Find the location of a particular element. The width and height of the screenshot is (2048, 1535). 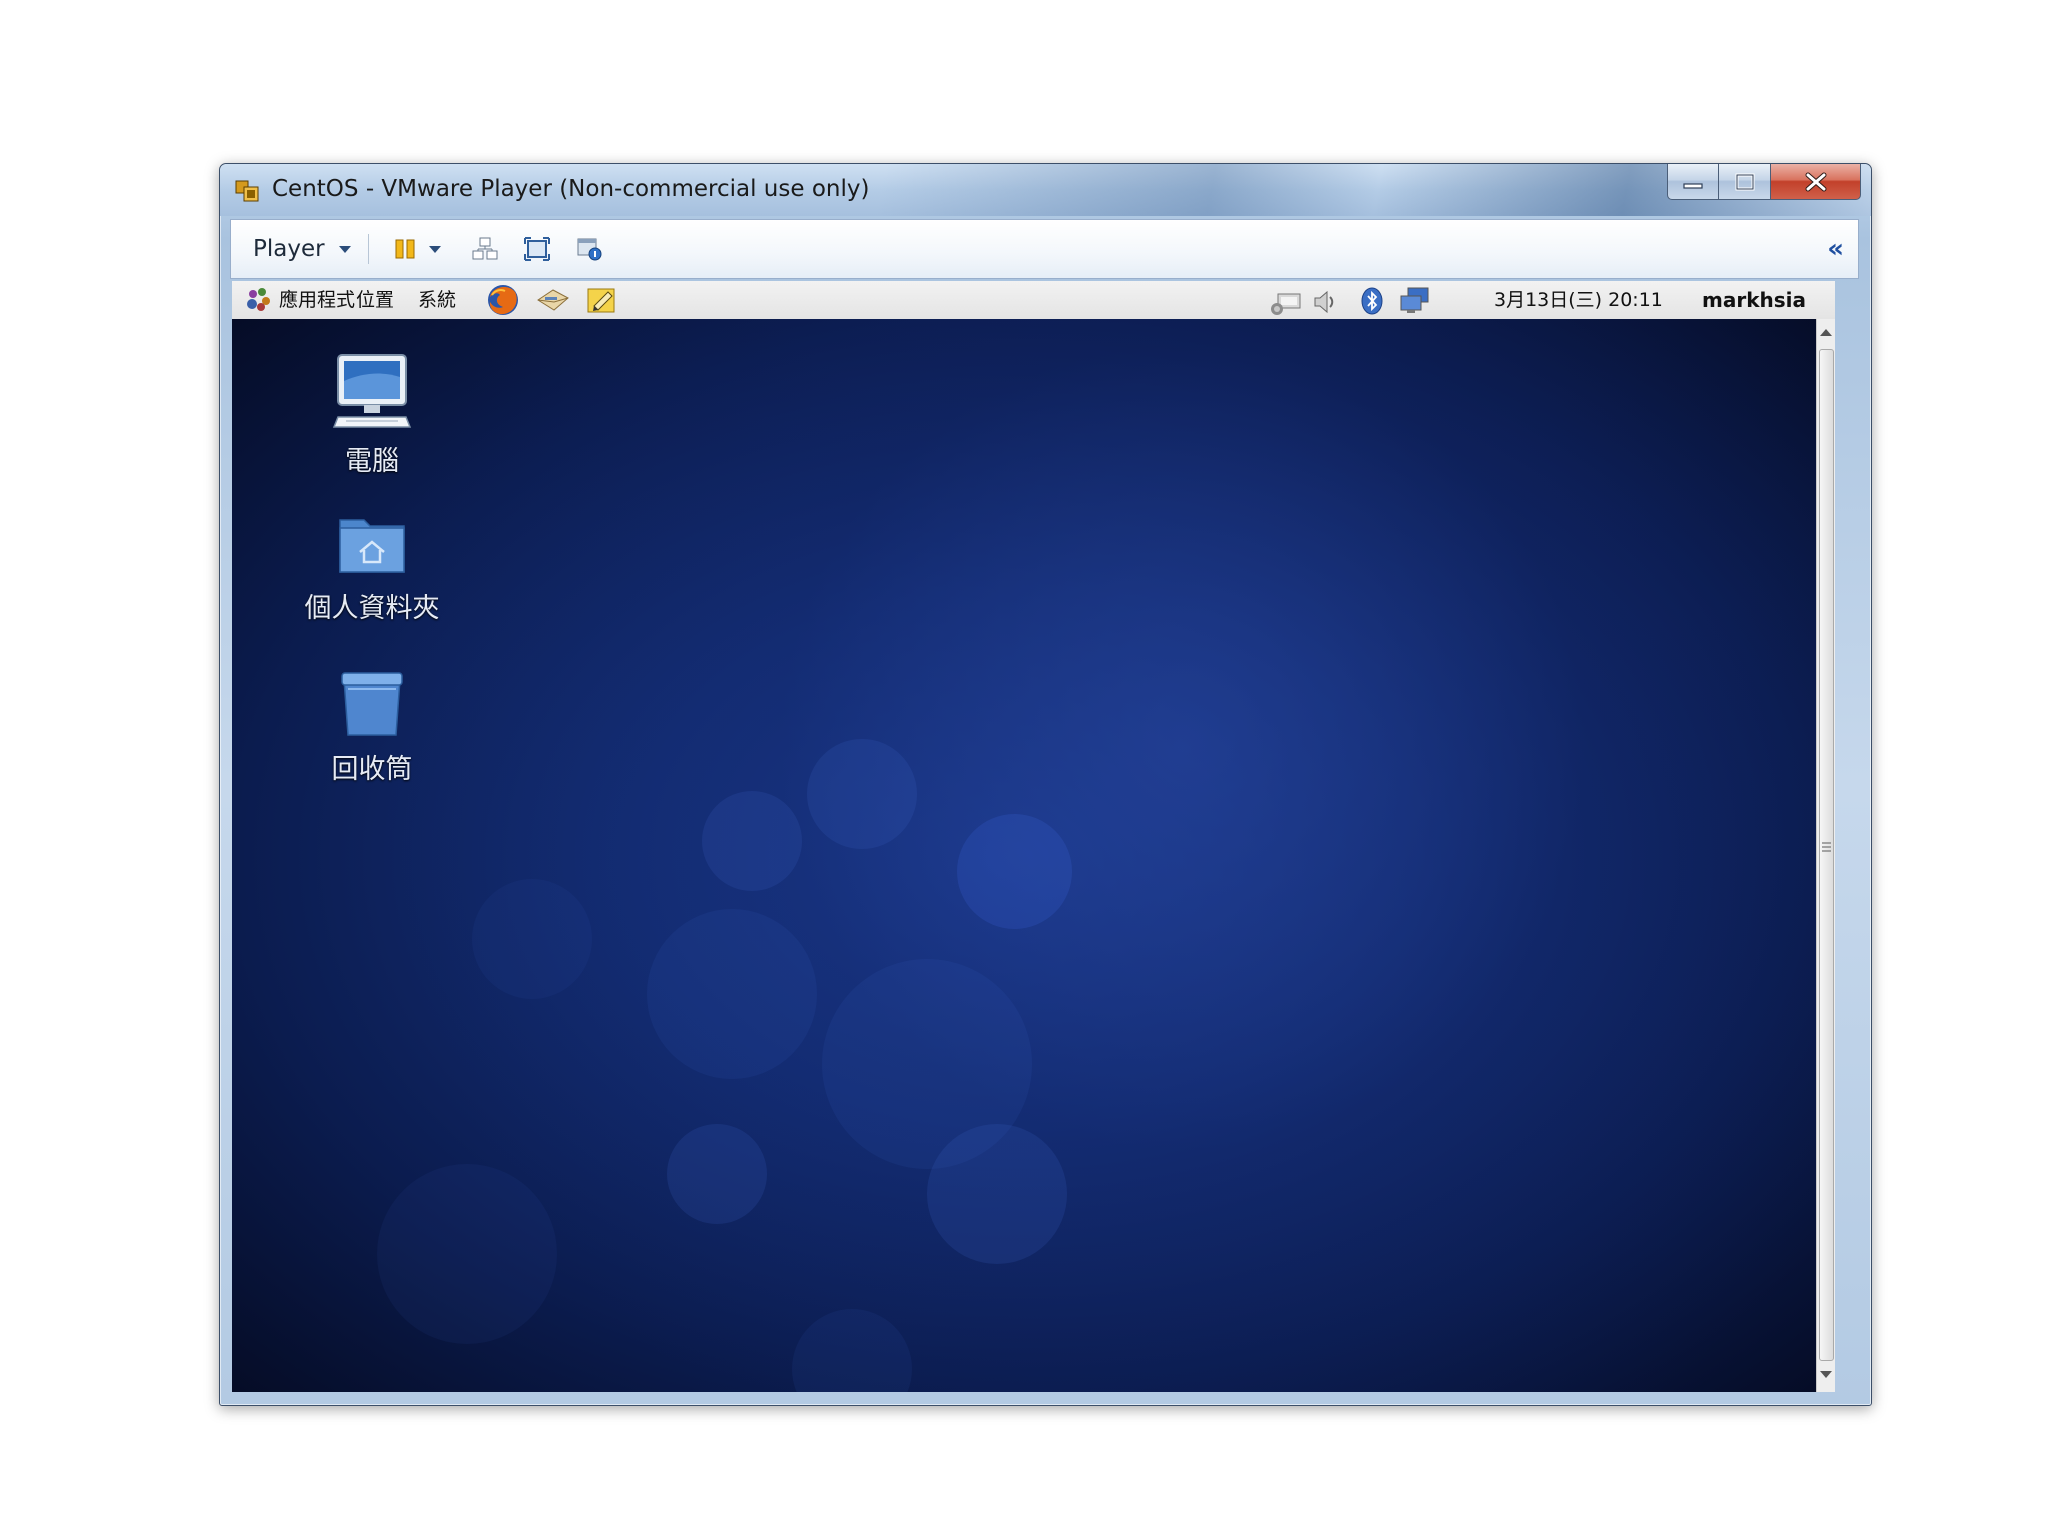

send-ctrl-alt-del-icon is located at coordinates (485, 248).